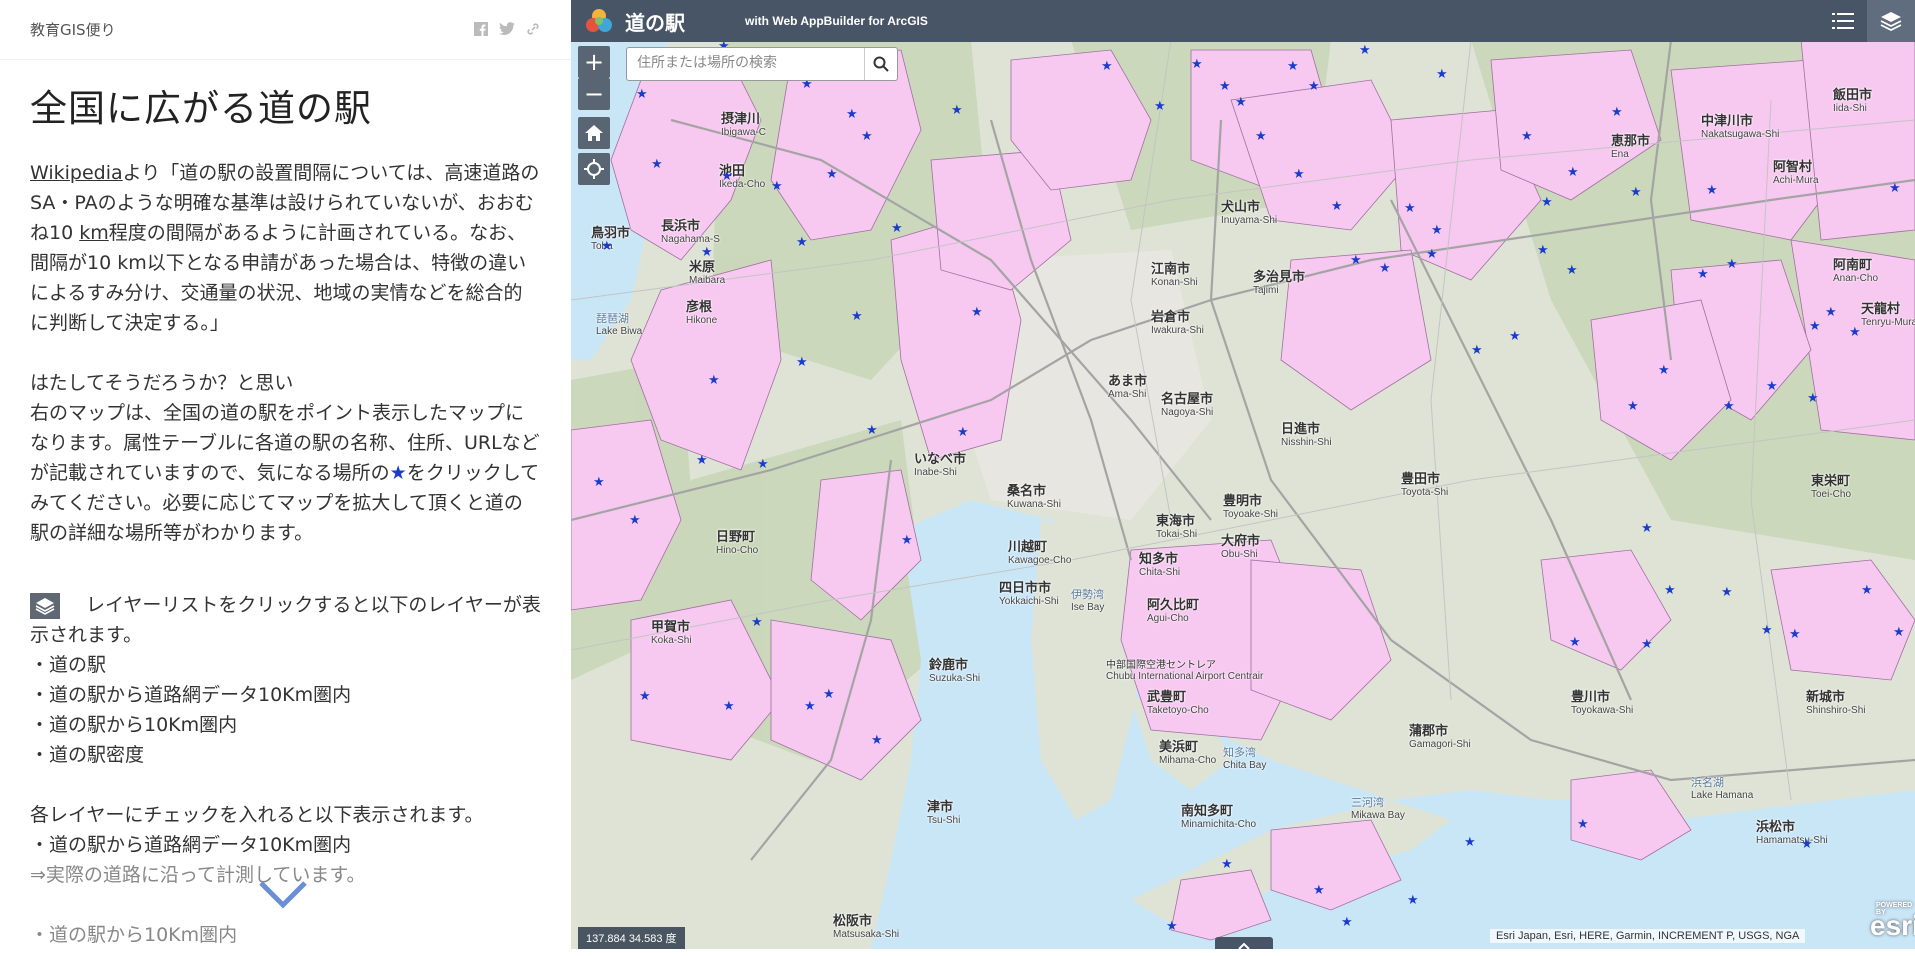 The image size is (1915, 956). Describe the element at coordinates (1892, 922) in the screenshot. I see `esri-logo: POWERED BY esri` at that location.